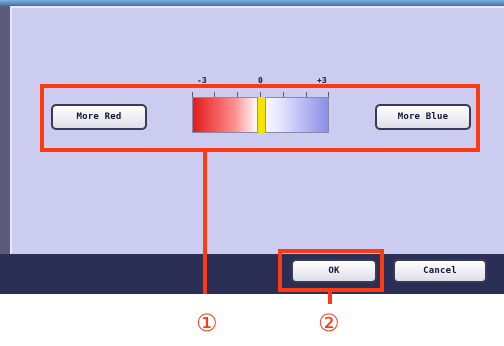 This screenshot has height=346, width=504. What do you see at coordinates (440, 271) in the screenshot?
I see `cancel-button: Cancel` at bounding box center [440, 271].